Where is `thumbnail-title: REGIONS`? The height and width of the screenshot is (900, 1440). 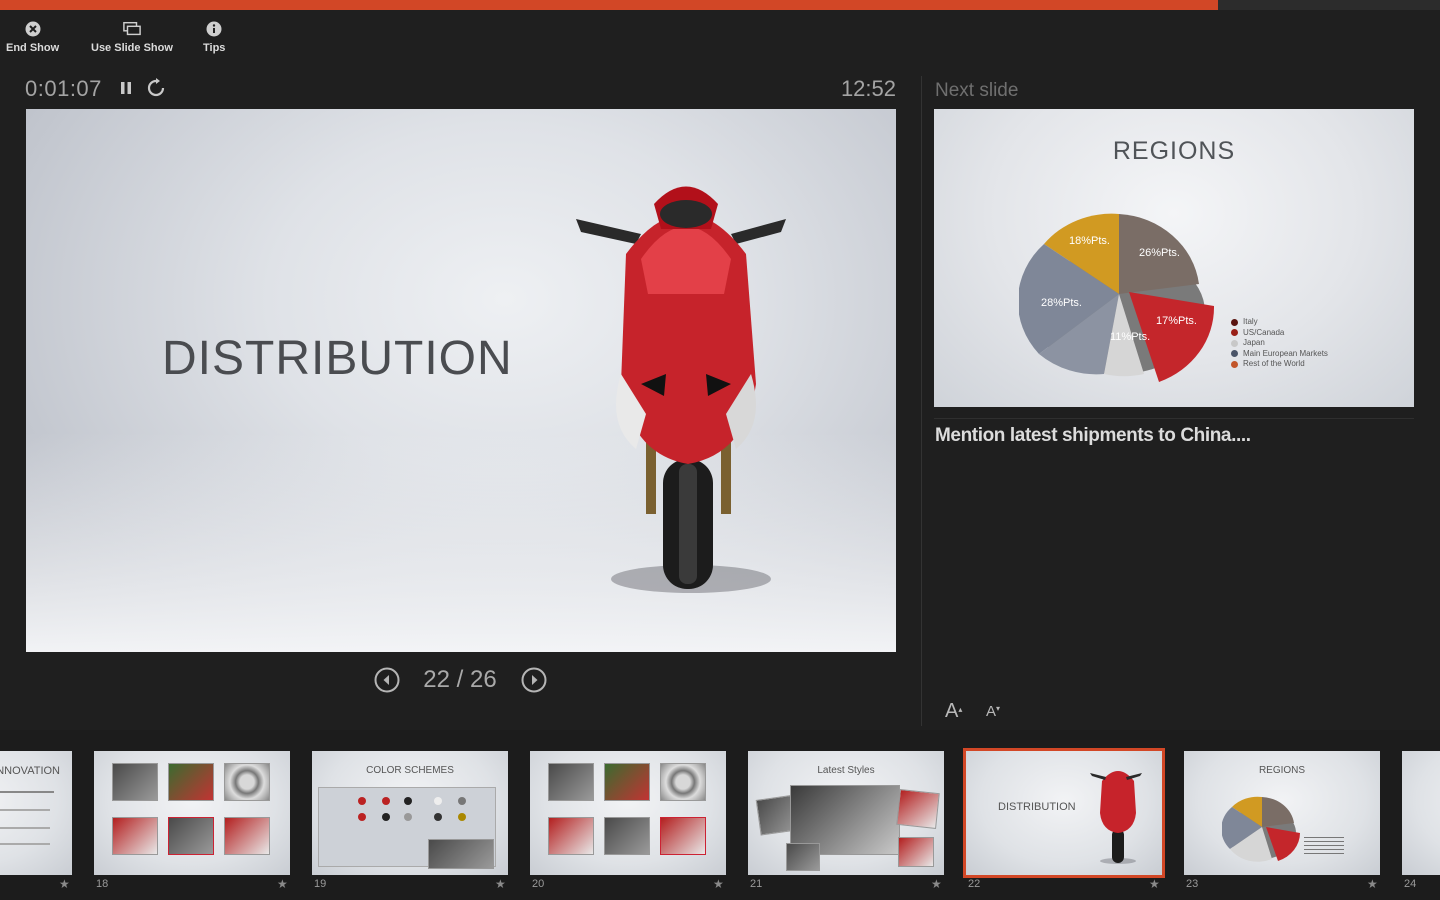 thumbnail-title: REGIONS is located at coordinates (1282, 770).